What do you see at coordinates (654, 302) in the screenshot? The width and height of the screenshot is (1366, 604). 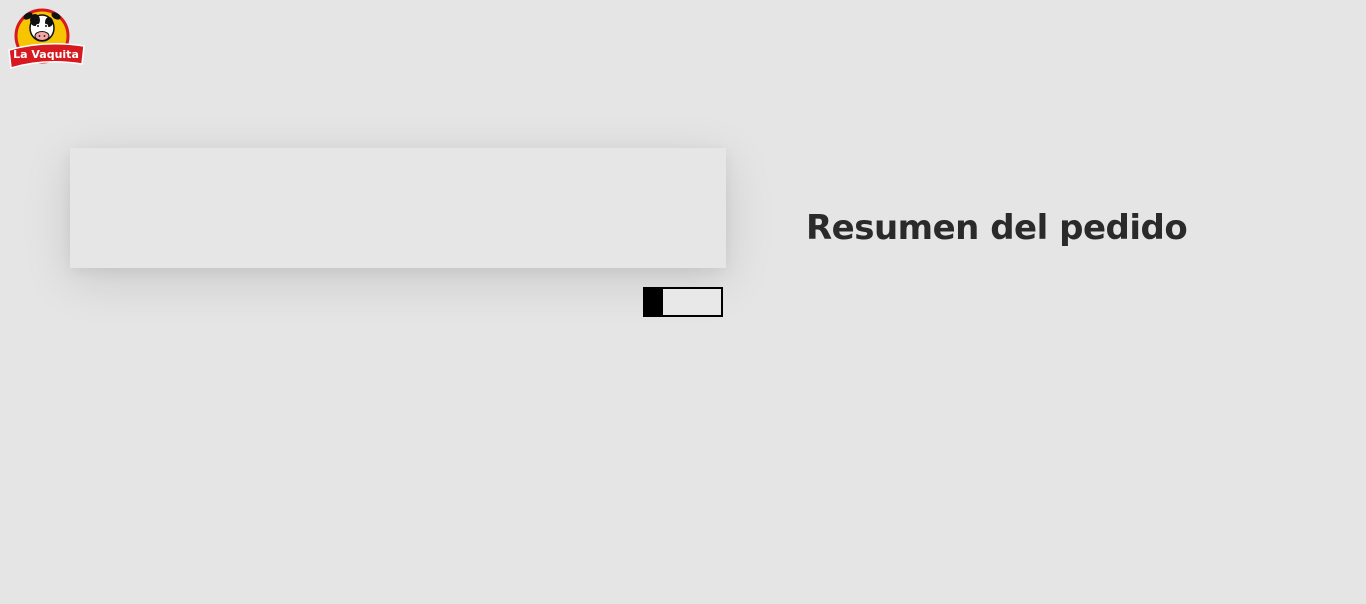 I see `toggle-knob` at bounding box center [654, 302].